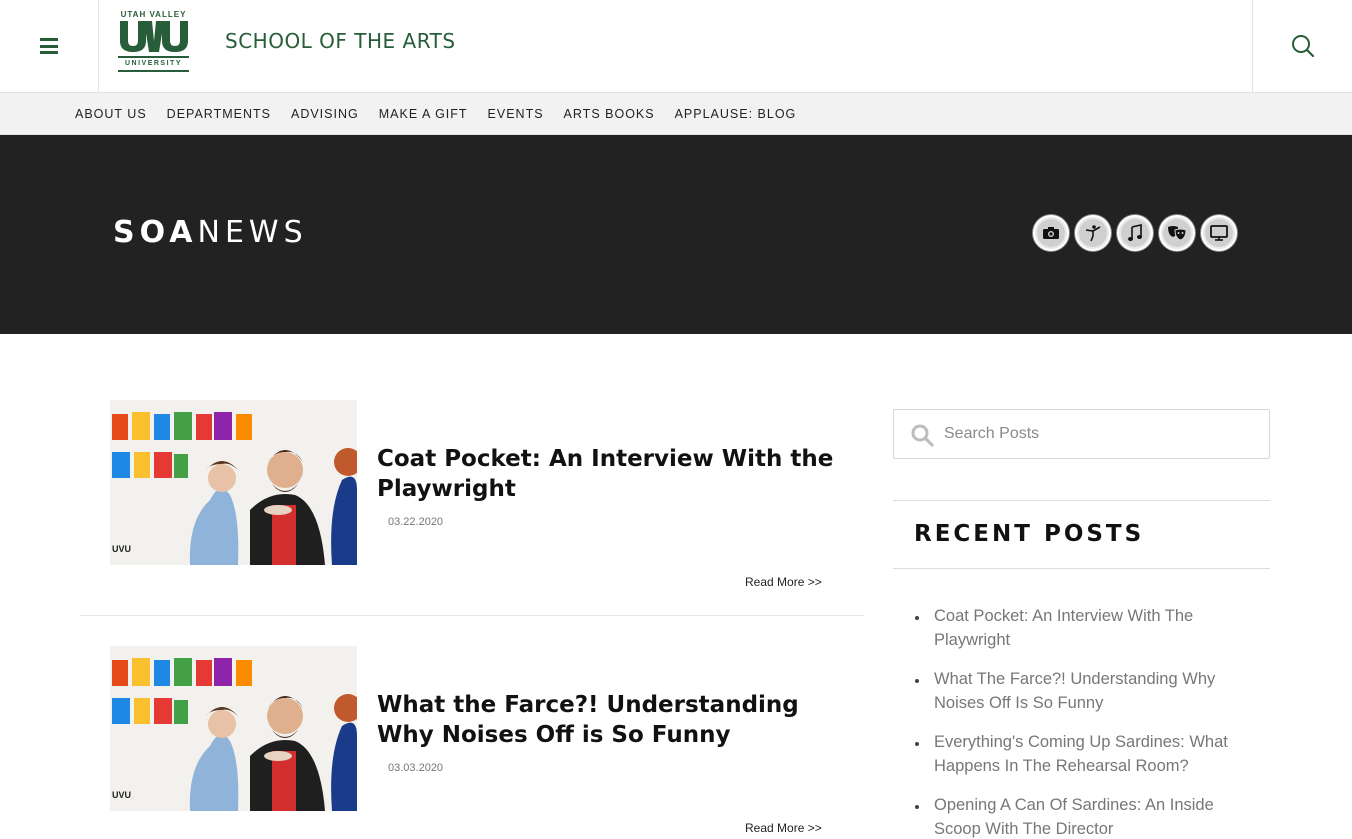 This screenshot has height=839, width=1352. Describe the element at coordinates (1177, 233) in the screenshot. I see `theatre-masks-icon` at that location.